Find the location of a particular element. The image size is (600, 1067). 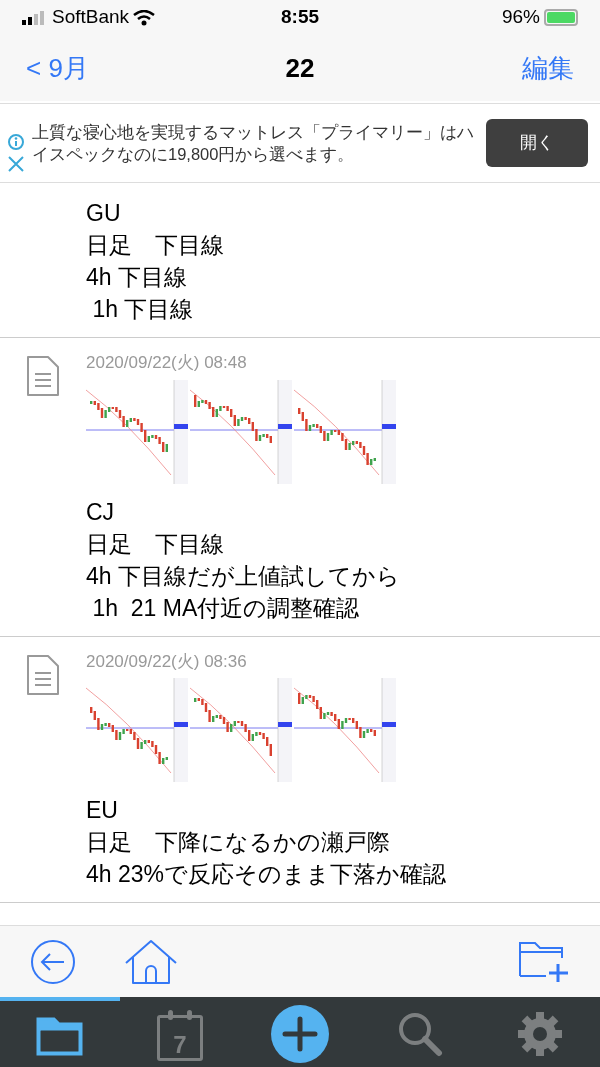

entry-text: 4h 下目線 is located at coordinates (137, 277).